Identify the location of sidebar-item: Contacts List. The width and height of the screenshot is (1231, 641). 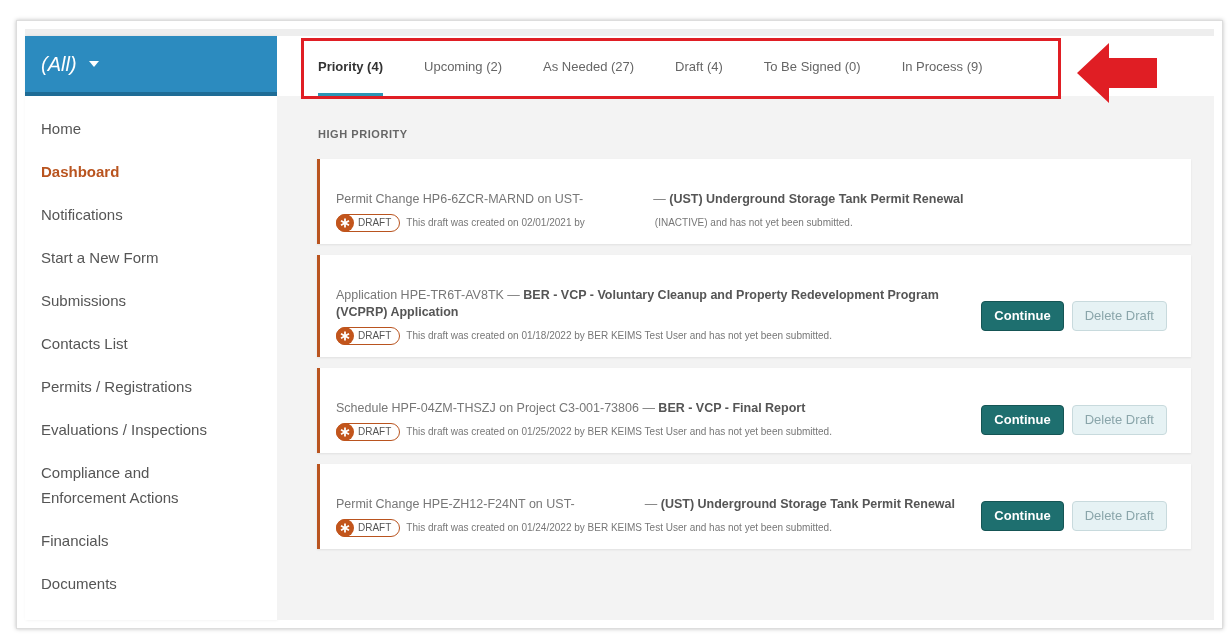
(131, 343).